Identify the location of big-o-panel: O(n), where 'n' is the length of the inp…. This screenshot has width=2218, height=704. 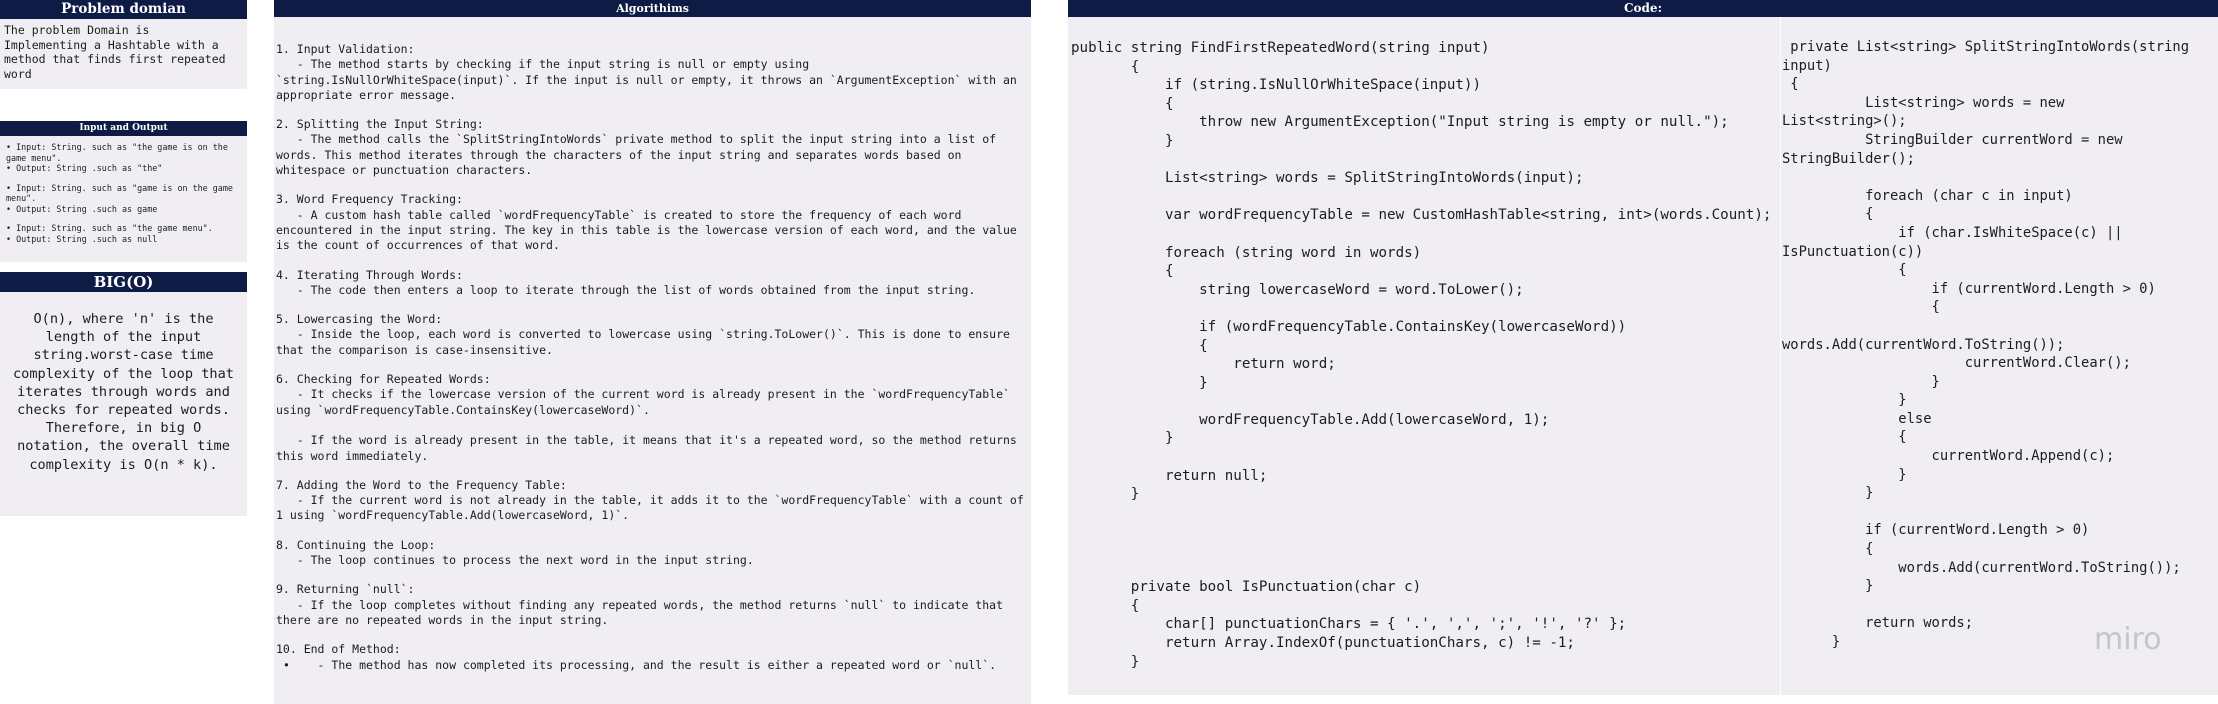
(123, 404).